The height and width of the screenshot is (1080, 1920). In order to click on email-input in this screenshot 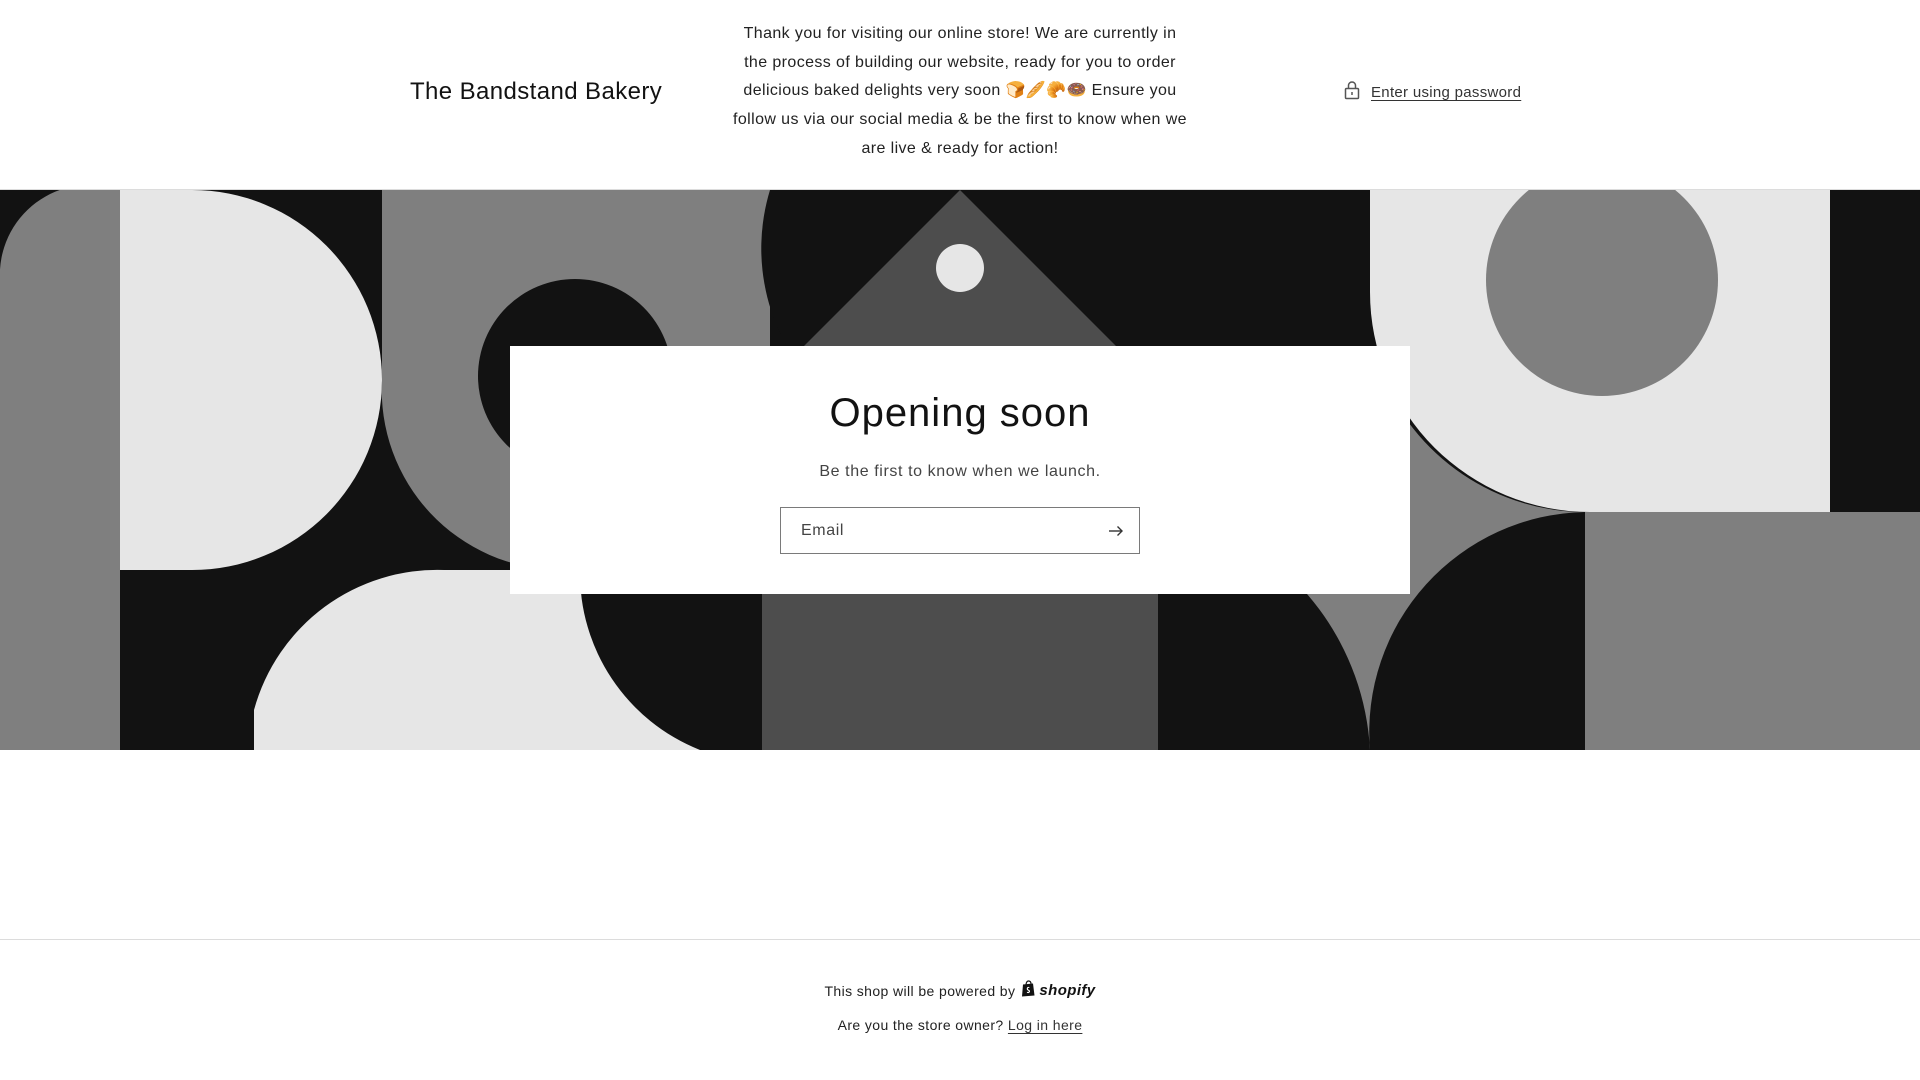, I will do `click(936, 530)`.